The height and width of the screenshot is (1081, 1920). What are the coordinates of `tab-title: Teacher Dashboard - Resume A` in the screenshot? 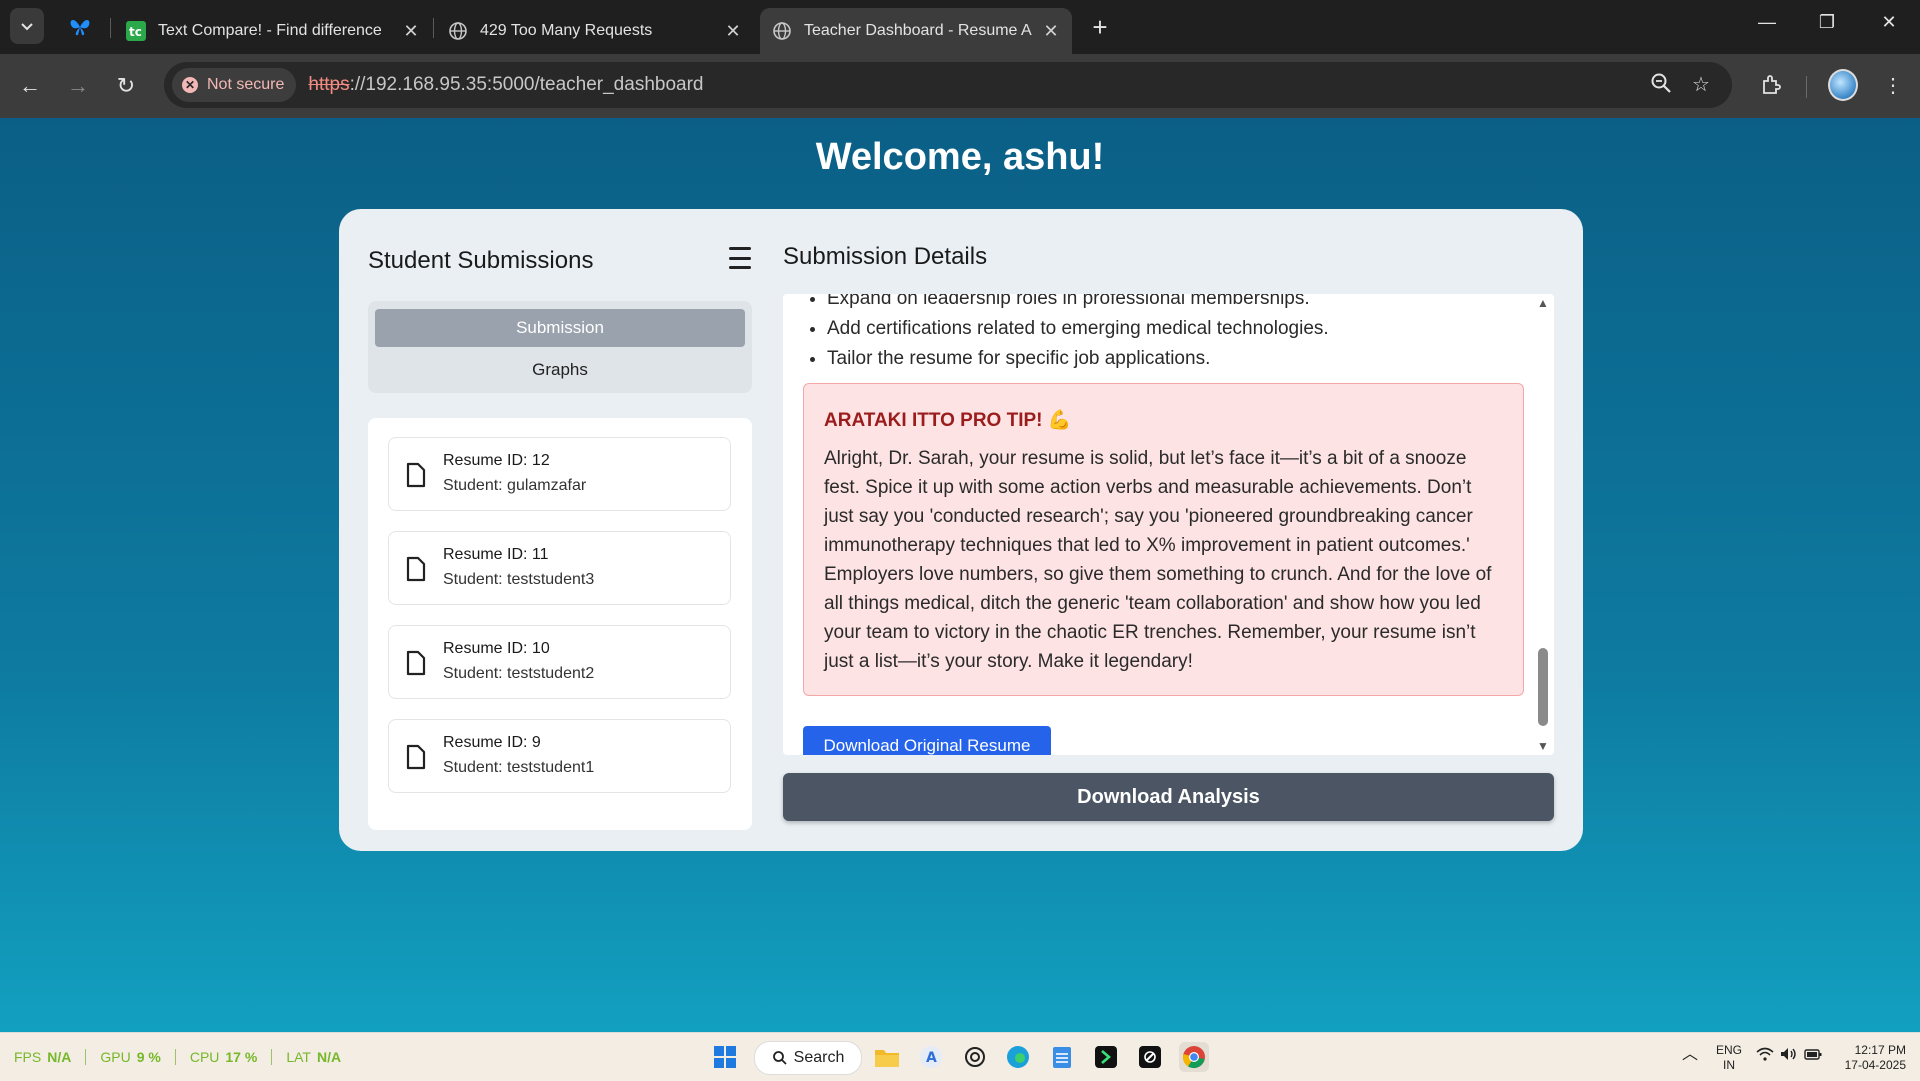 It's located at (918, 30).